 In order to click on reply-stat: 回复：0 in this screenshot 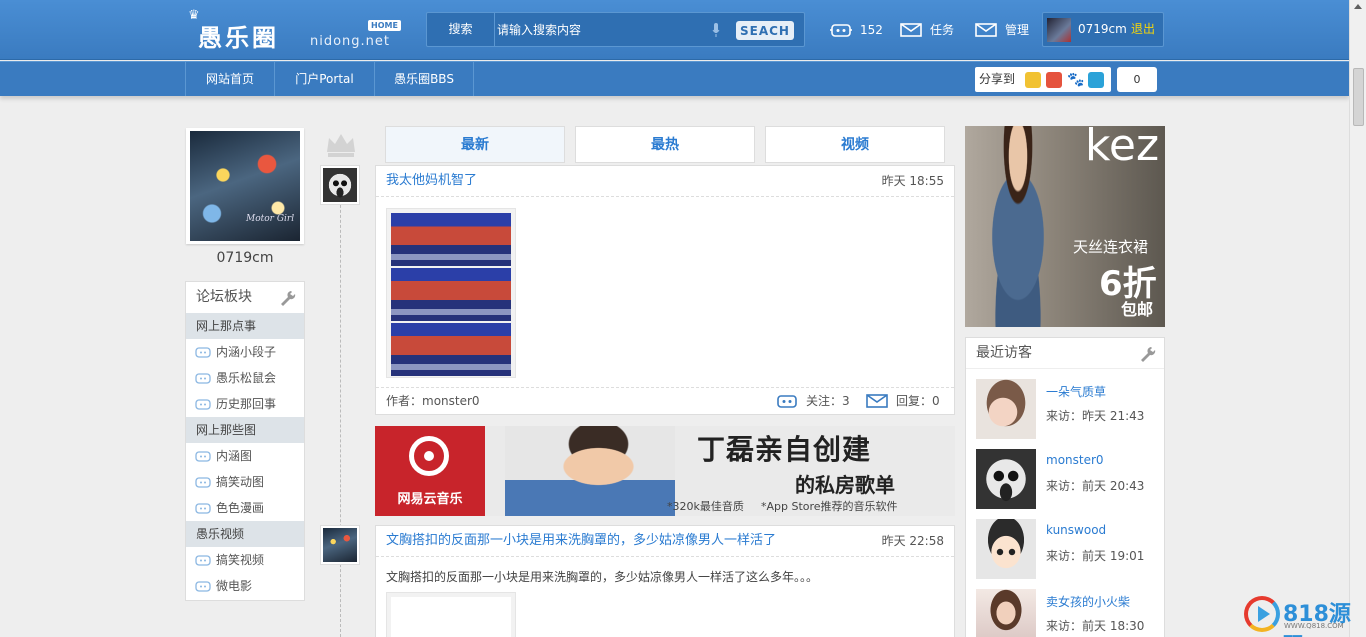, I will do `click(906, 401)`.